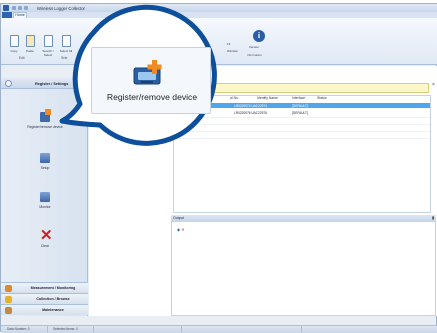 The image size is (437, 333). Describe the element at coordinates (152, 97) in the screenshot. I see `callout-label: Register/remove device` at that location.